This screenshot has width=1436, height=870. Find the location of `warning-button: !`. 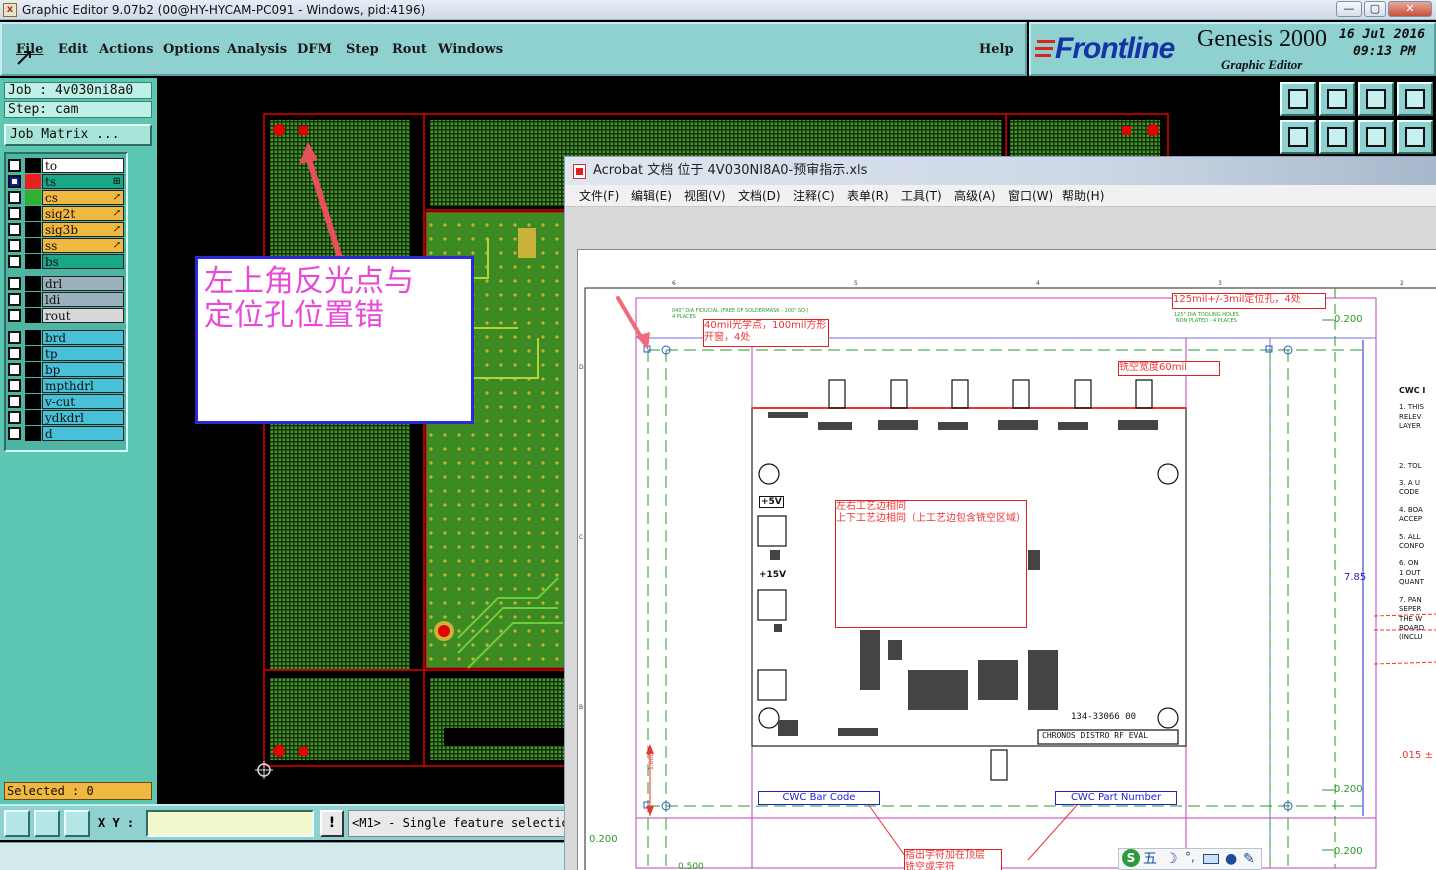

warning-button: ! is located at coordinates (332, 823).